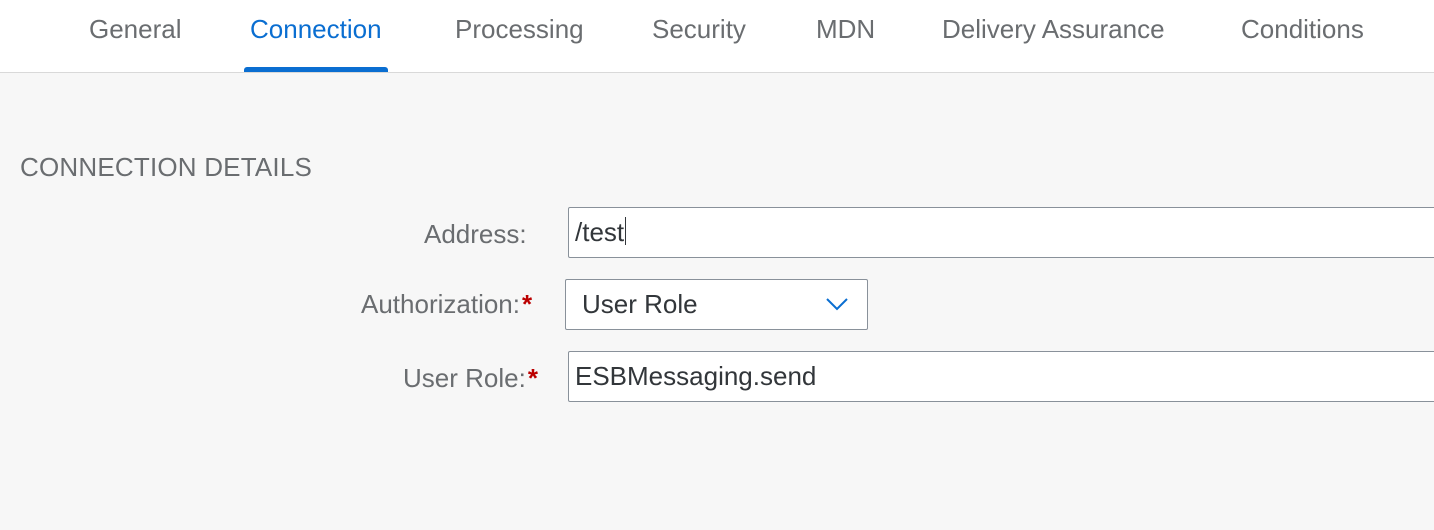 This screenshot has height=530, width=1434. I want to click on text-cursor, so click(626, 231).